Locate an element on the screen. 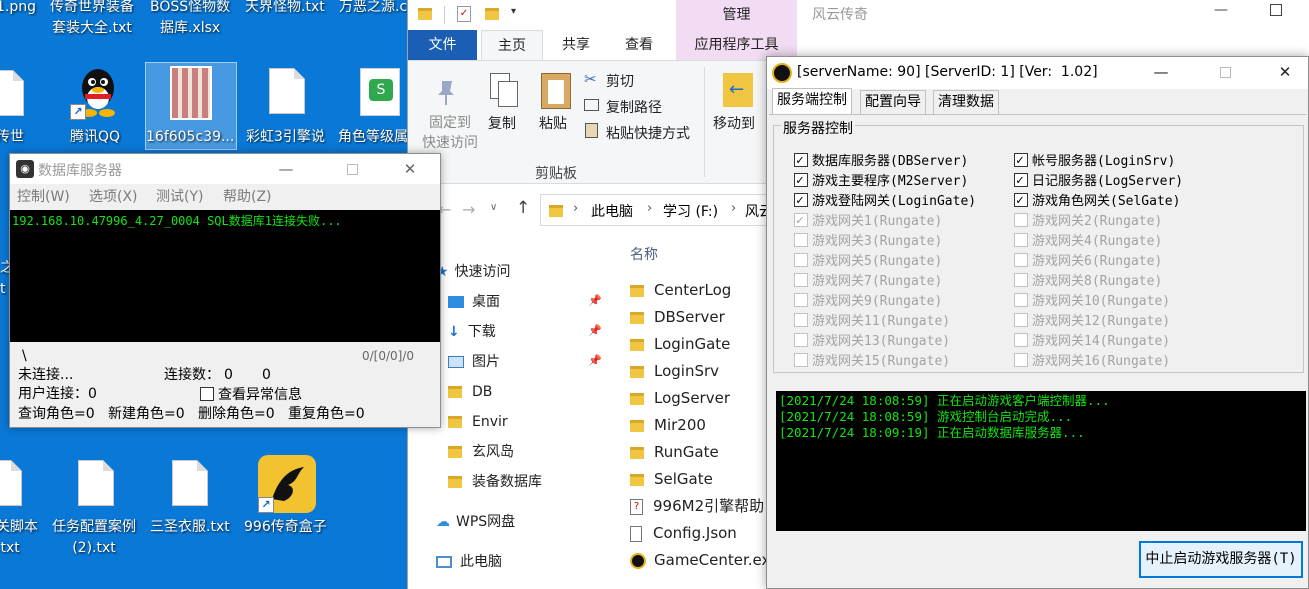 The width and height of the screenshot is (1309, 589). nav-wps-cloud: ☁ WPS网盘 is located at coordinates (475, 522).